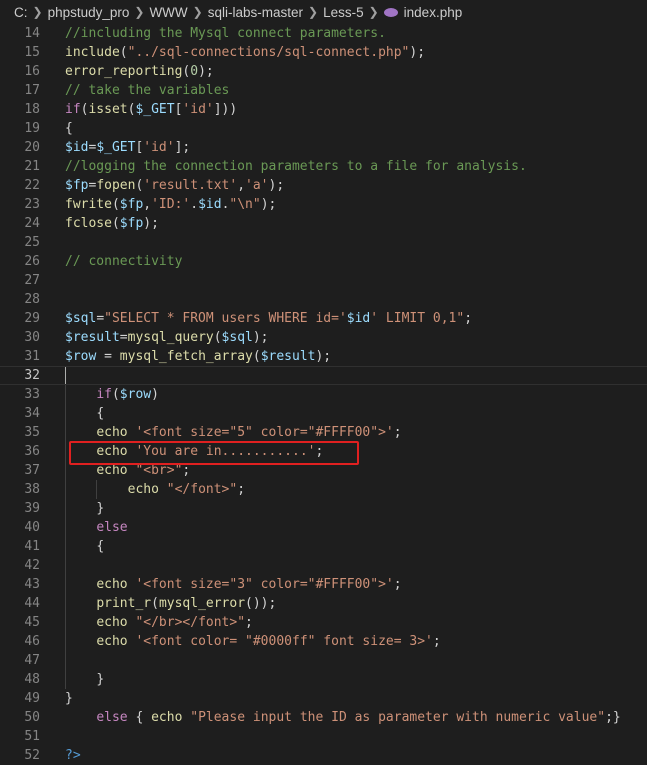 Image resolution: width=647 pixels, height=765 pixels. I want to click on line-number: 45, so click(32, 622).